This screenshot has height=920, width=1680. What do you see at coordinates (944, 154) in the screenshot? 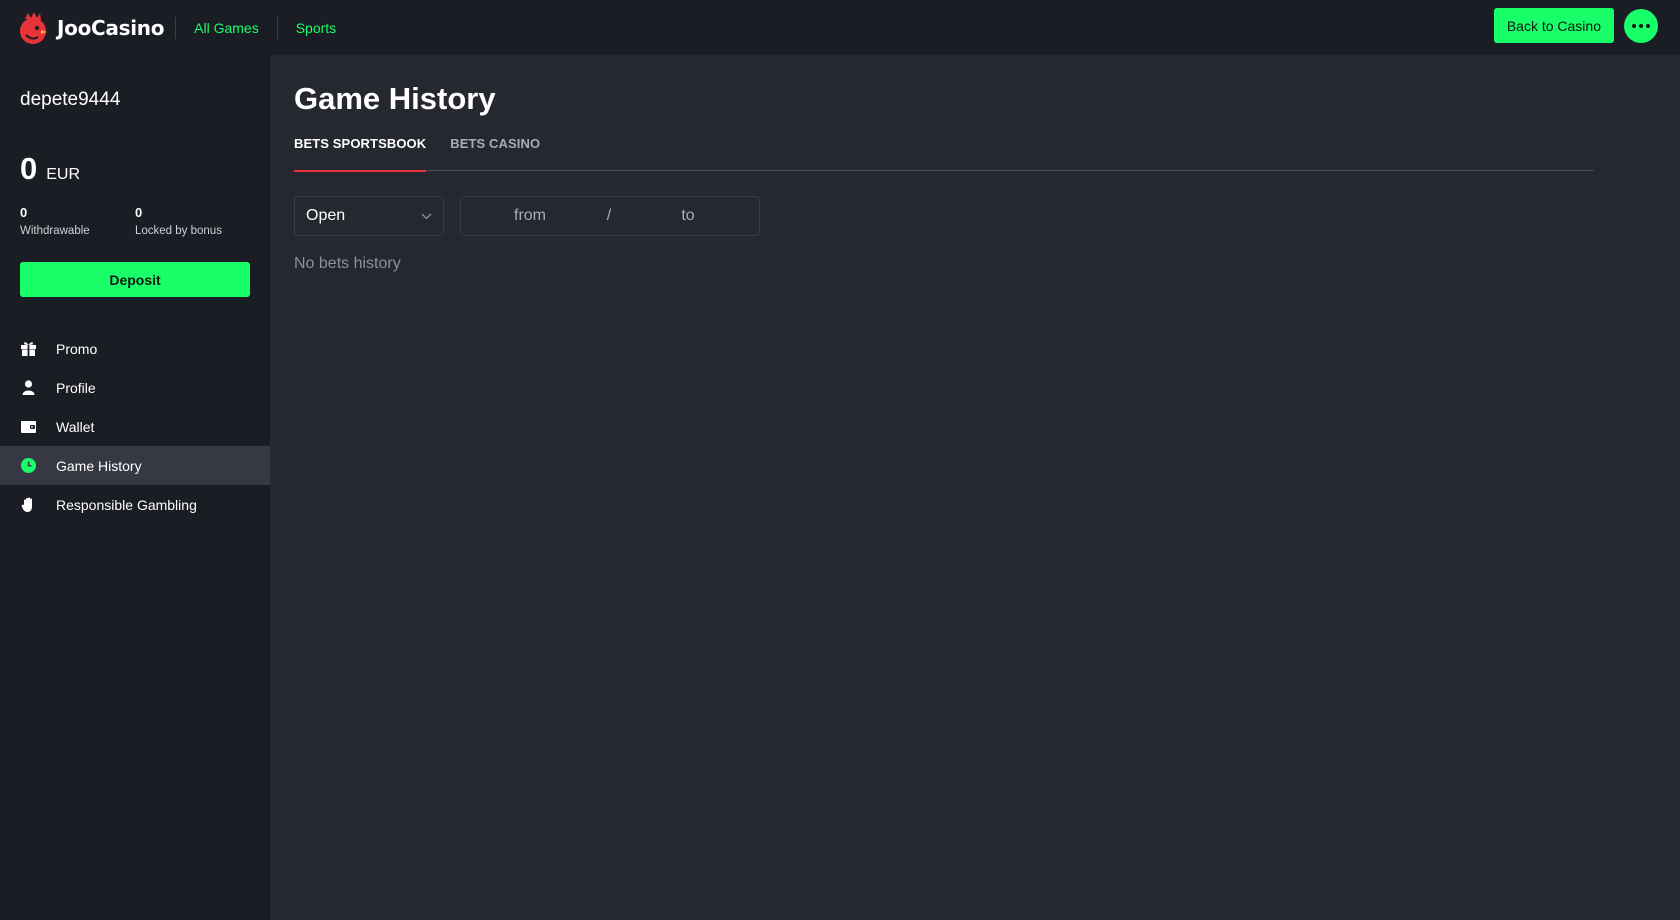
I see `tab-bar: BETS SPORTSBOOK BETS CASINO` at bounding box center [944, 154].